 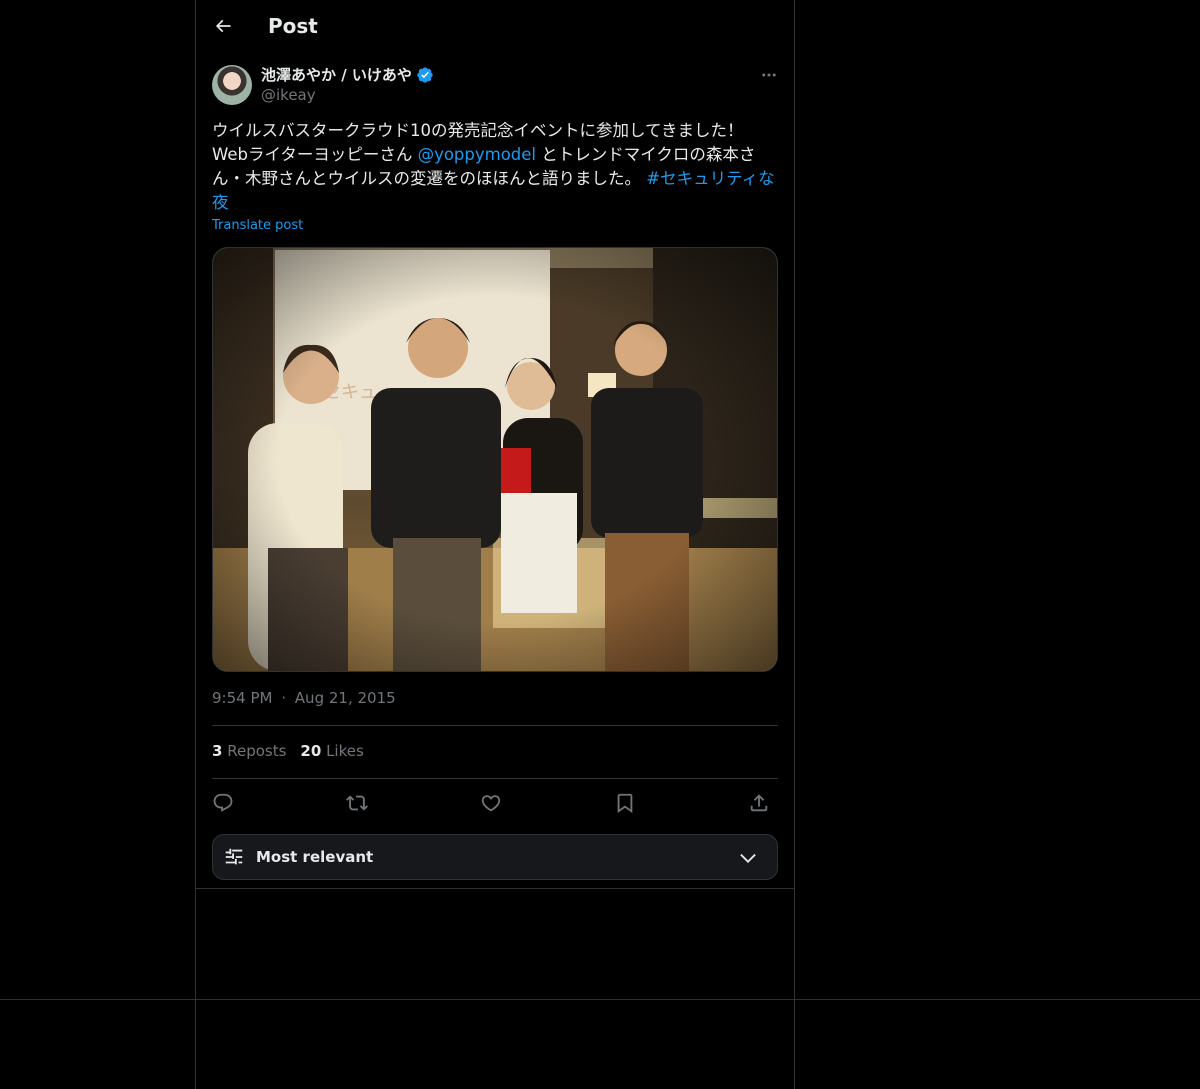 I want to click on reply-button, so click(x=223, y=803).